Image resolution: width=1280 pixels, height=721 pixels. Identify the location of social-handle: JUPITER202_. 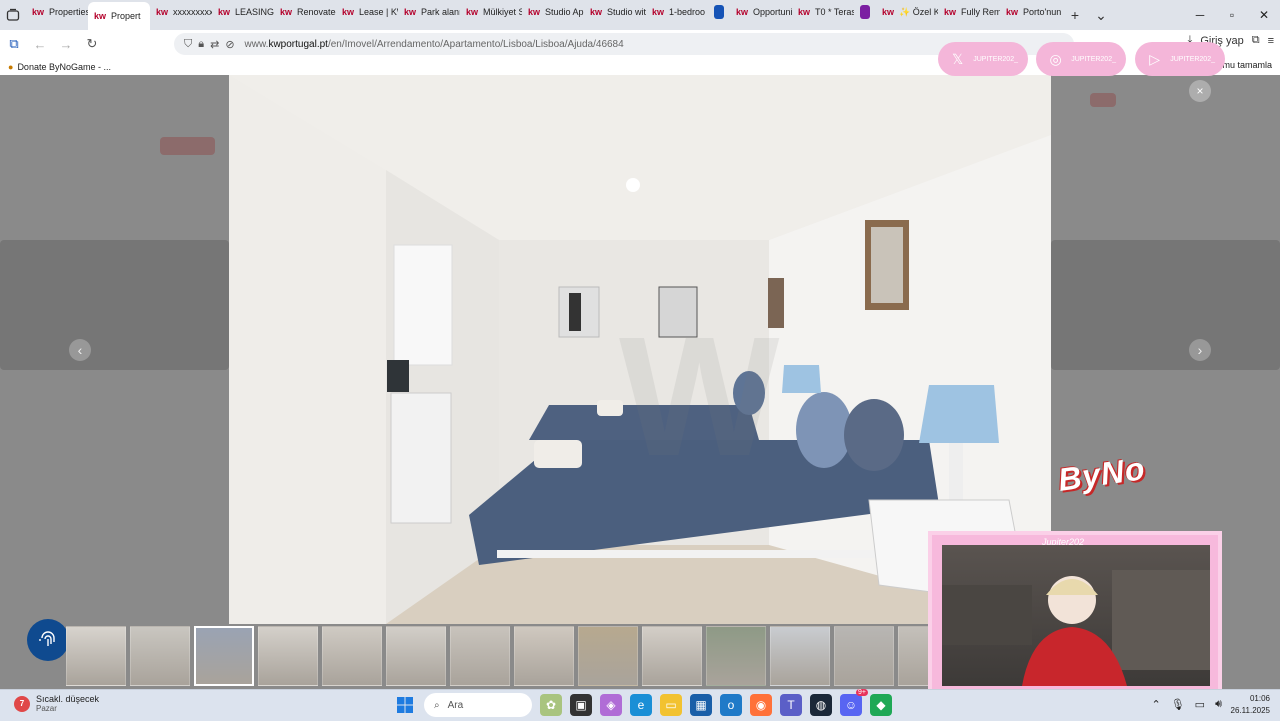
(1093, 59).